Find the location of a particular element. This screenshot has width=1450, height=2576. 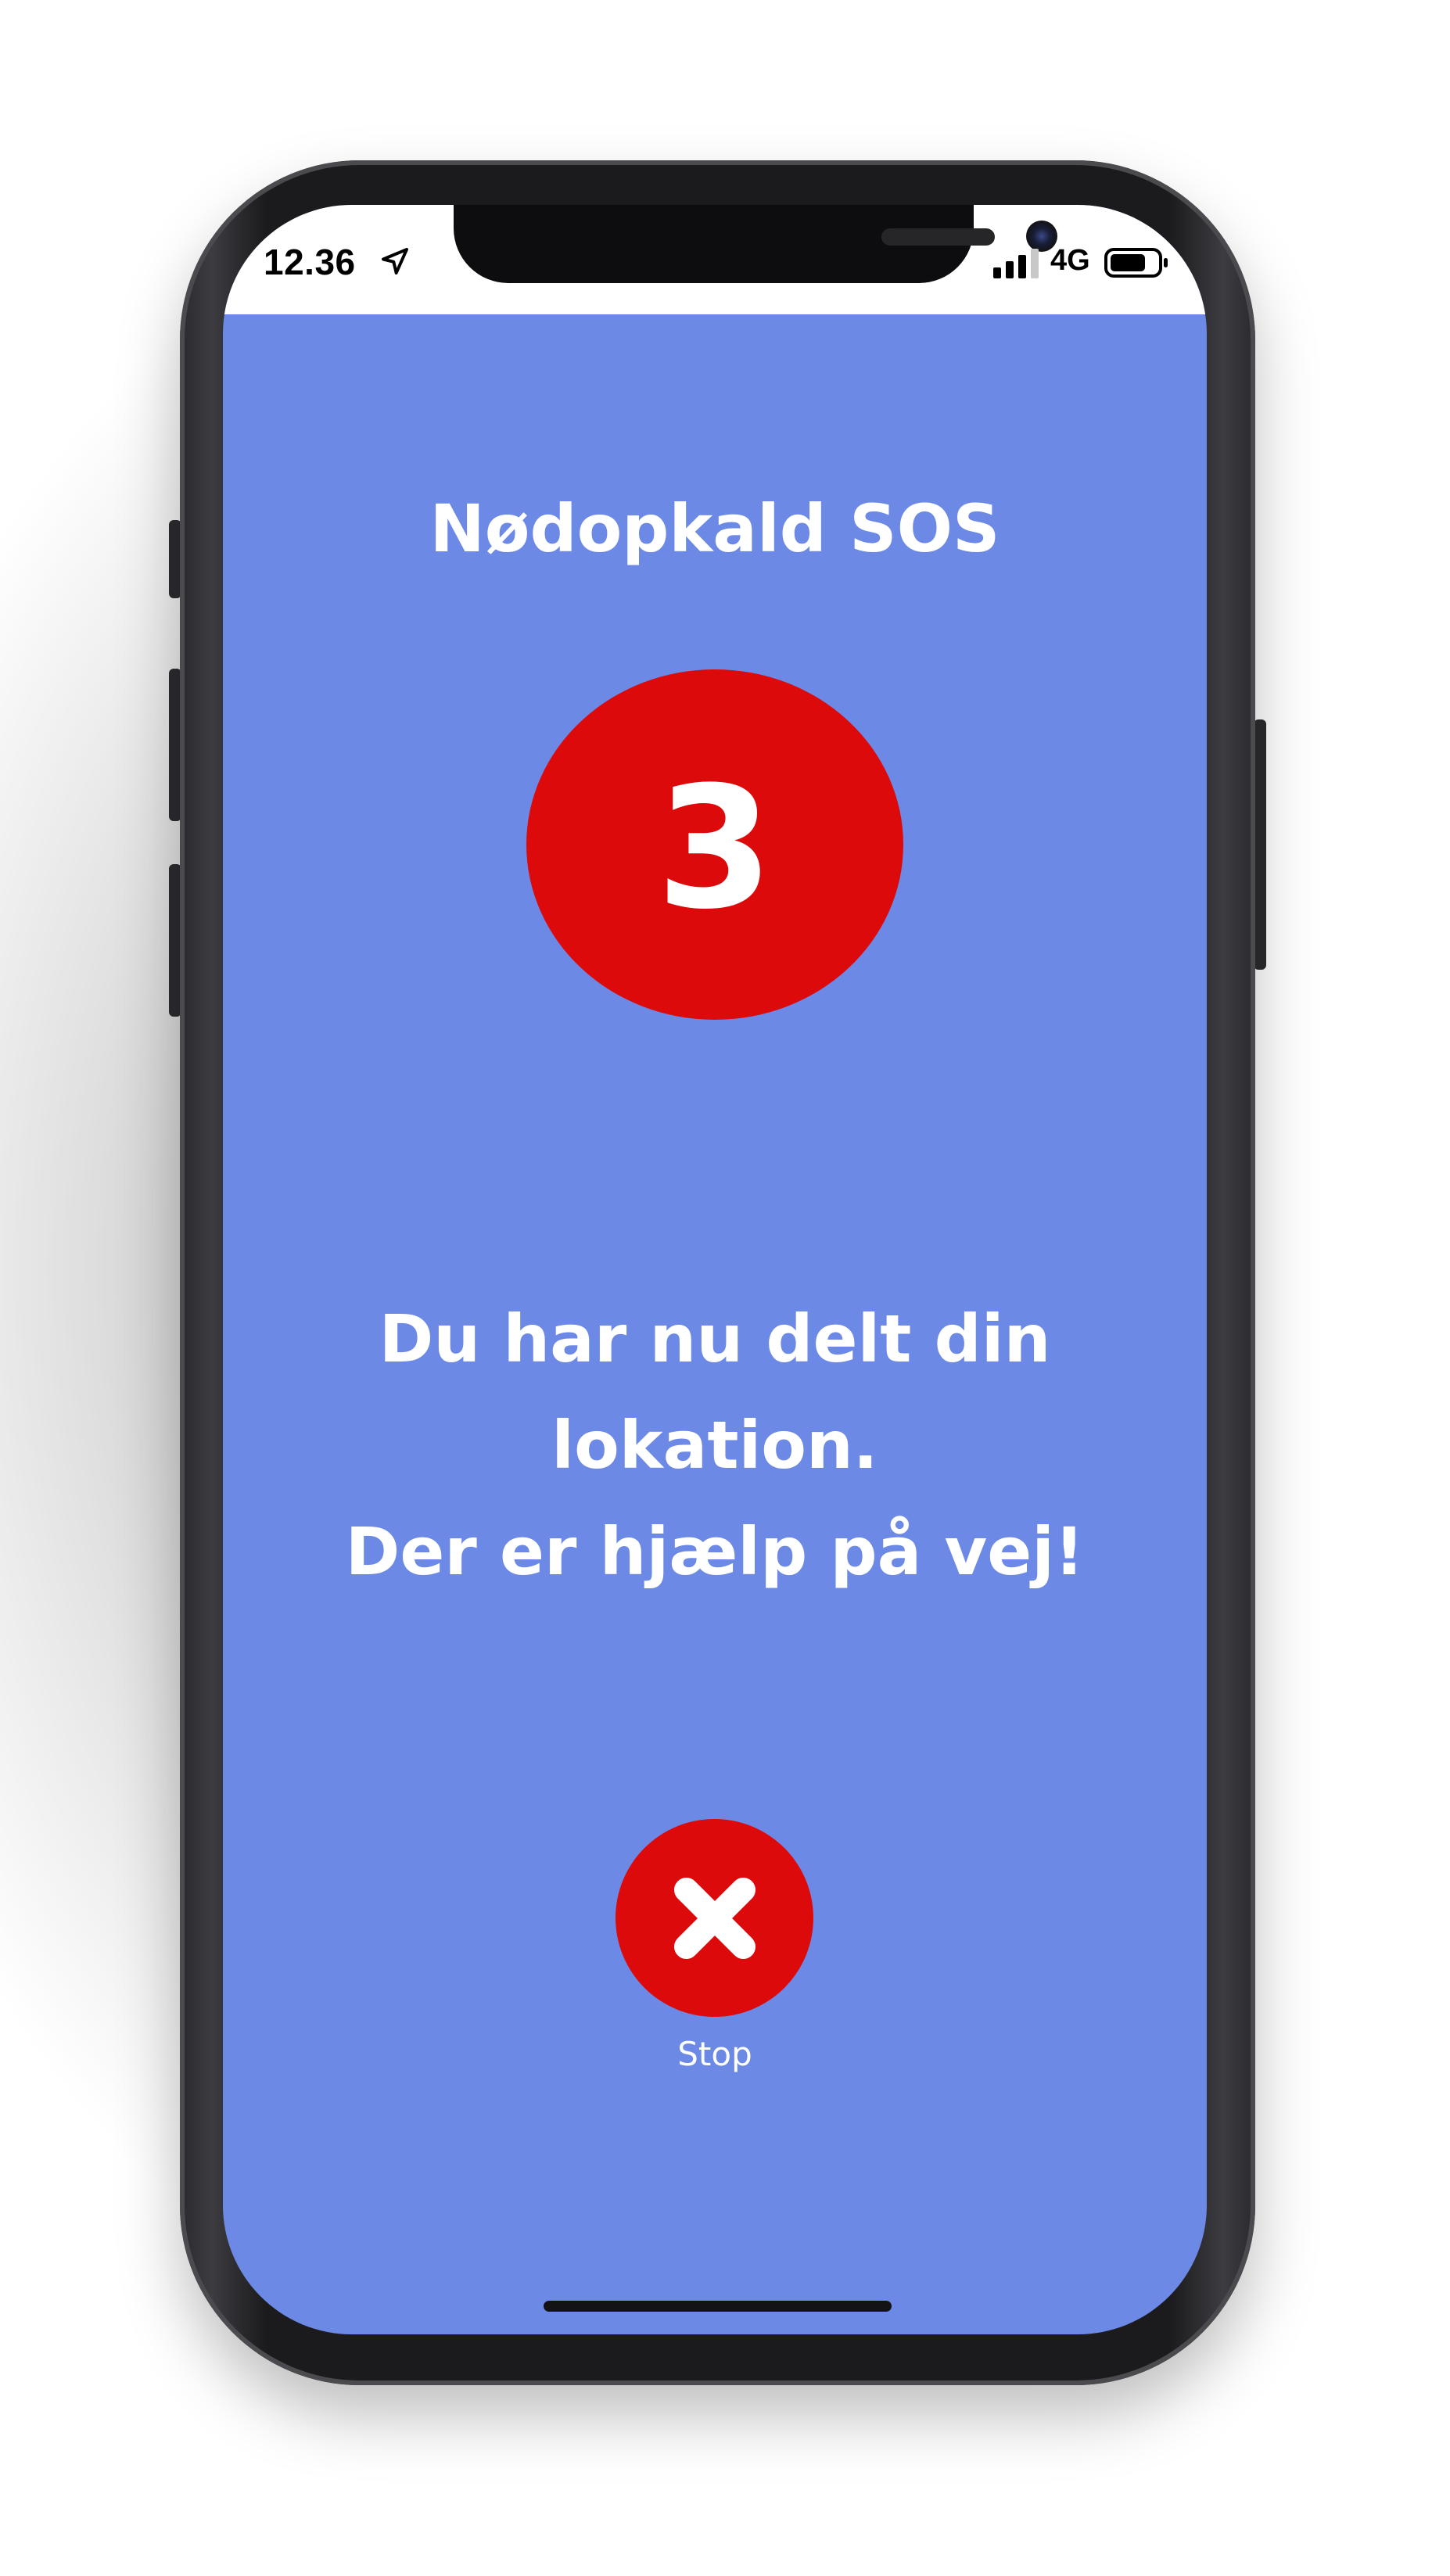

countdown-circle: 3 is located at coordinates (714, 844).